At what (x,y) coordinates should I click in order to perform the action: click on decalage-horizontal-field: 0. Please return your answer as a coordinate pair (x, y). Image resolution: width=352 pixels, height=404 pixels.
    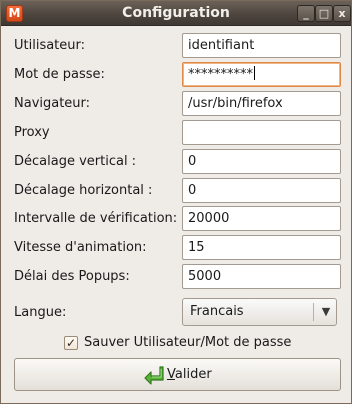
    Looking at the image, I should click on (261, 190).